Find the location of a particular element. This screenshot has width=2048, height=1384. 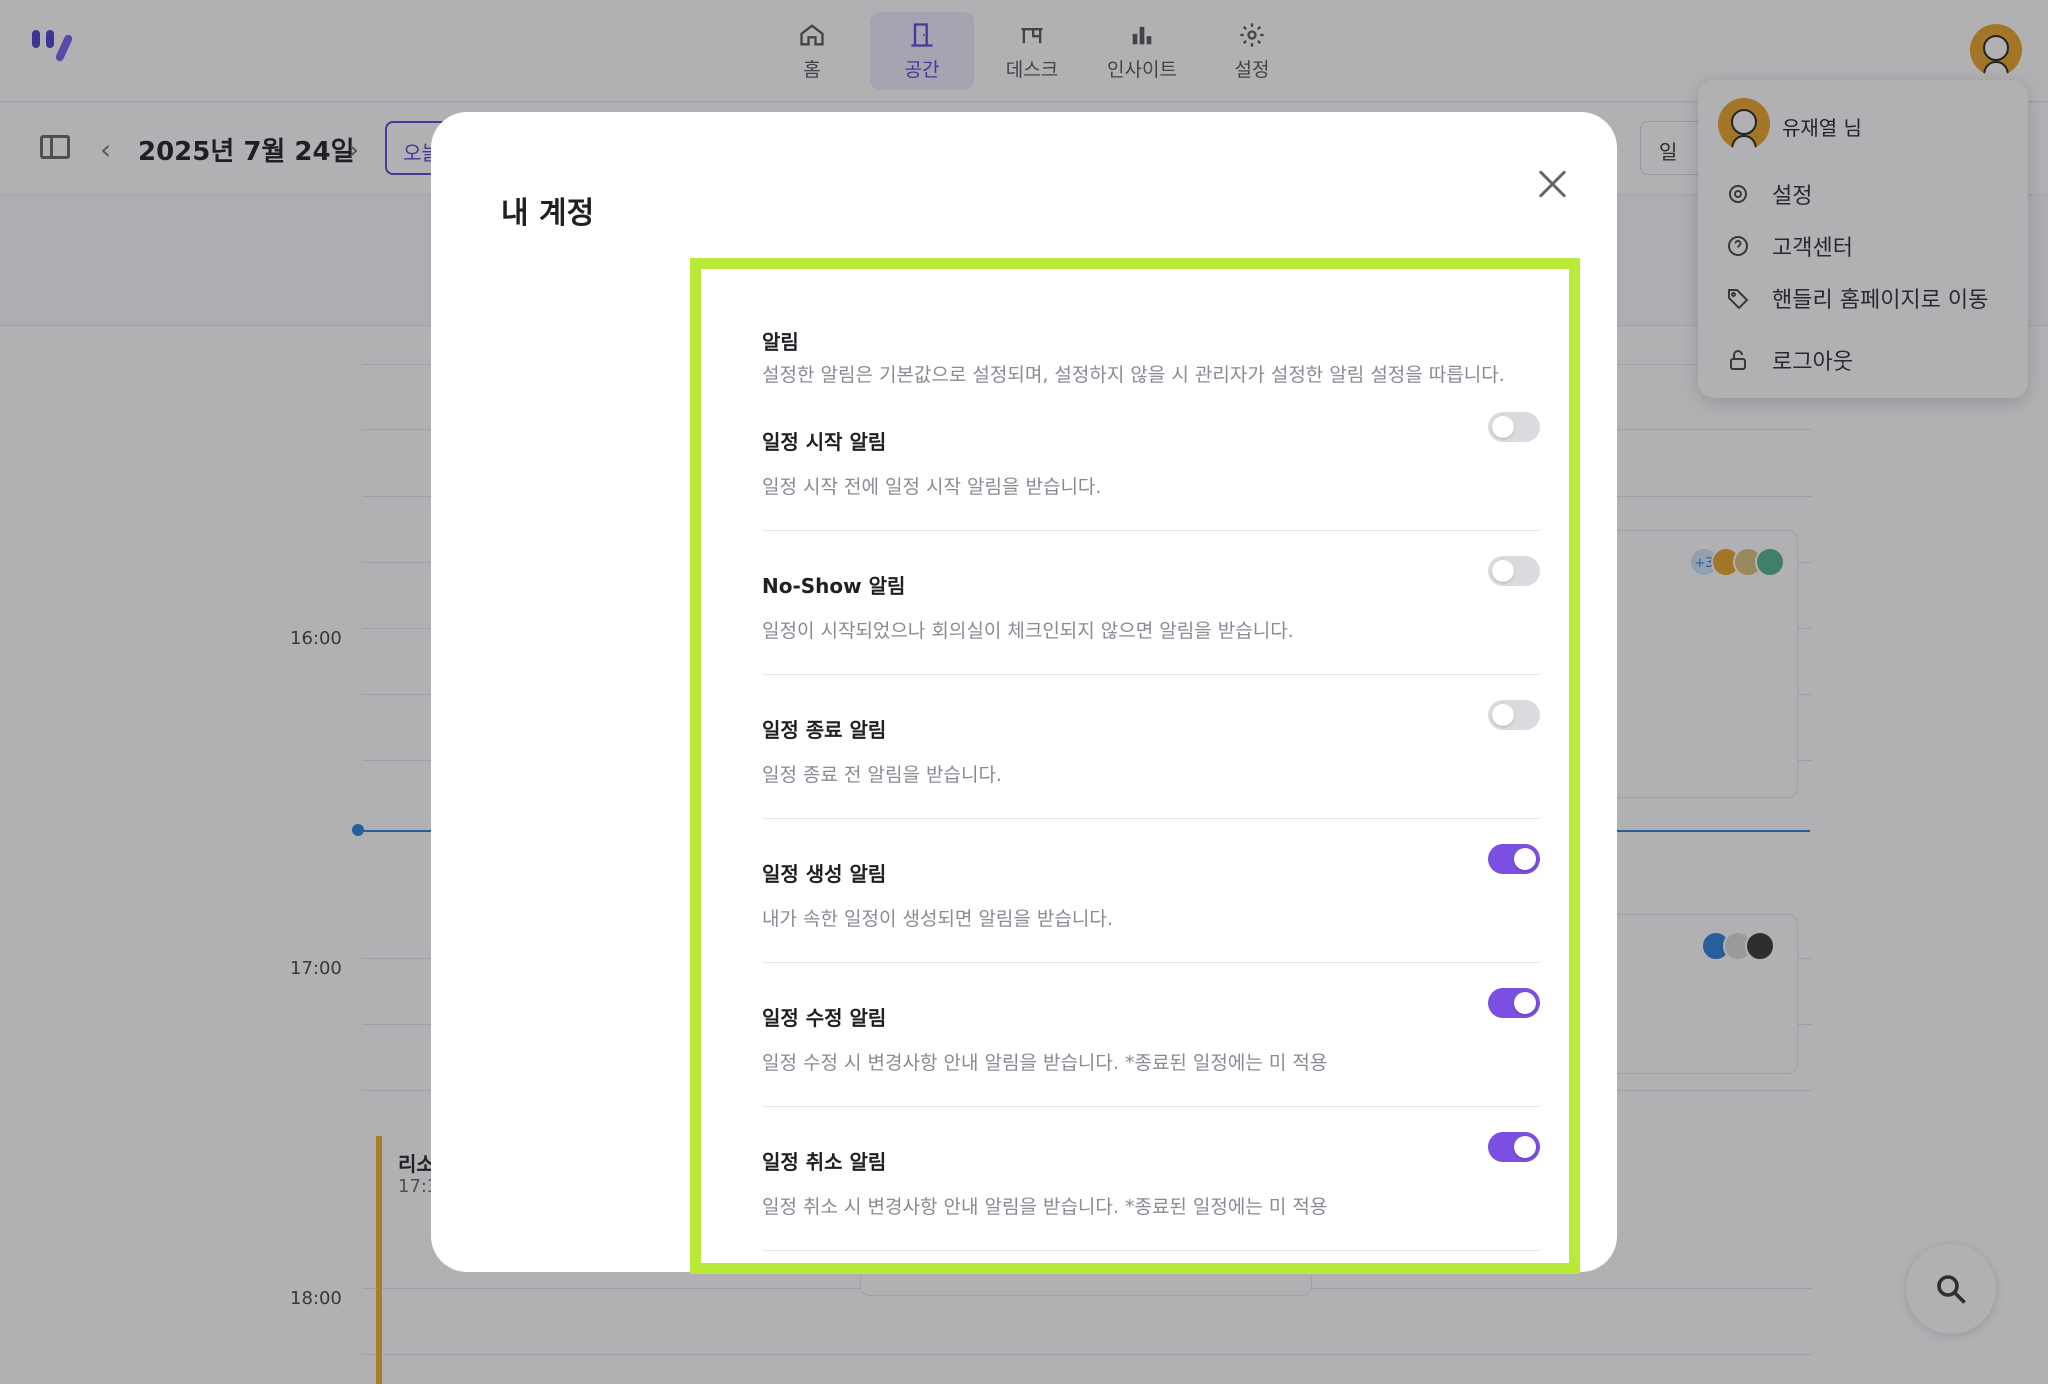

modal-title: 내 계정 is located at coordinates (548, 213).